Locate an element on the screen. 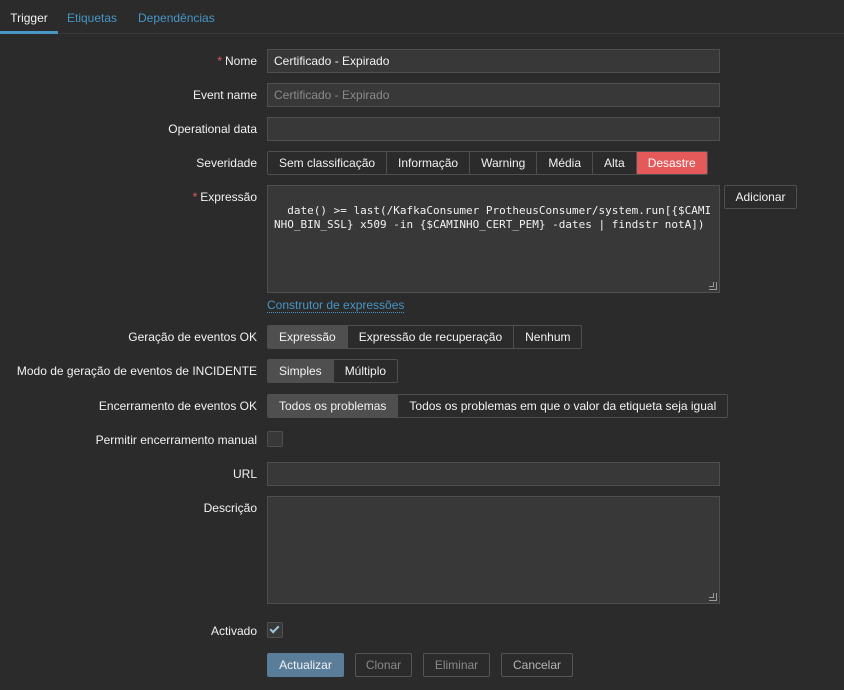 The image size is (844, 690). operational-data-input is located at coordinates (493, 129).